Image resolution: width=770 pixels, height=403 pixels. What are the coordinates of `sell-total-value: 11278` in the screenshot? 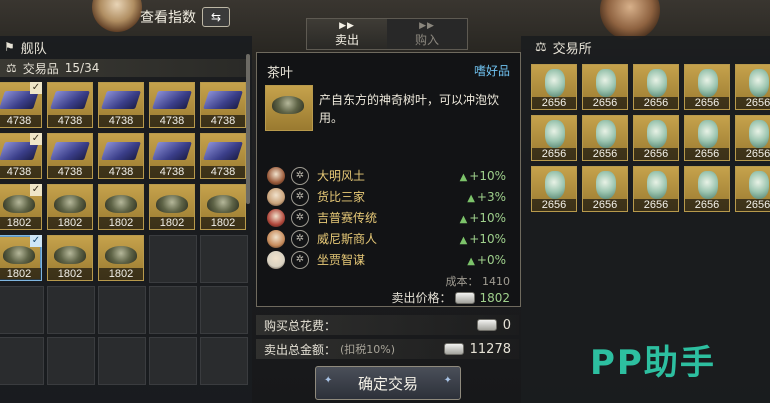 It's located at (490, 349).